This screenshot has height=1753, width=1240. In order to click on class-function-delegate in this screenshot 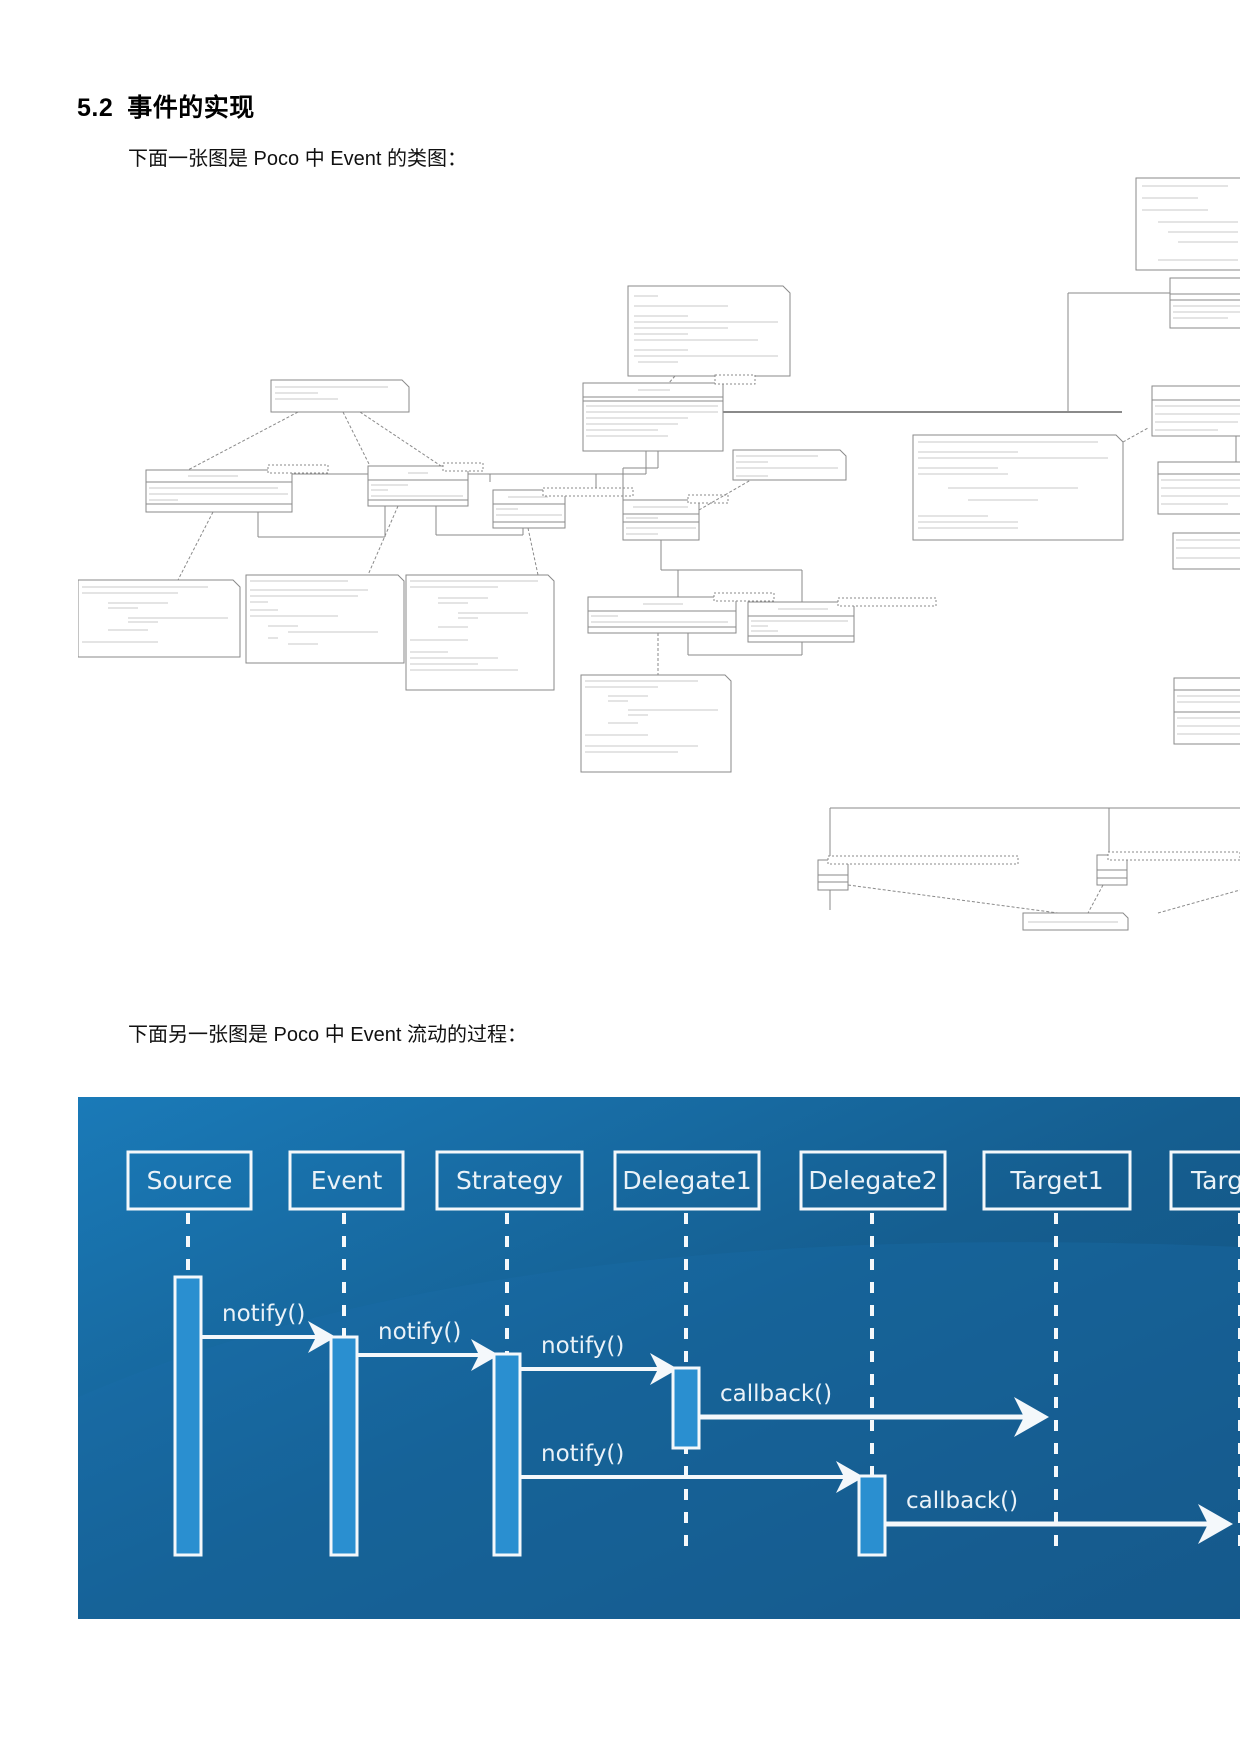, I will do `click(563, 508)`.